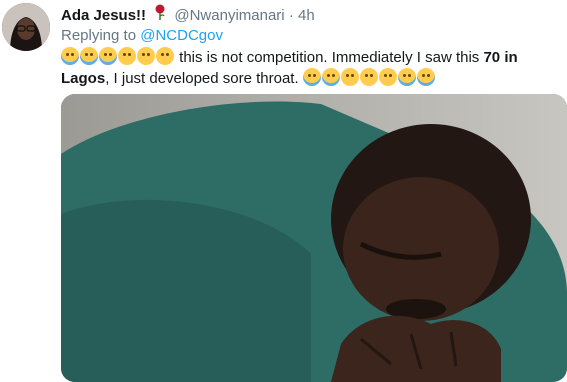 Image resolution: width=567 pixels, height=382 pixels. What do you see at coordinates (181, 35) in the screenshot?
I see `replying-to-link: @NCDCgov` at bounding box center [181, 35].